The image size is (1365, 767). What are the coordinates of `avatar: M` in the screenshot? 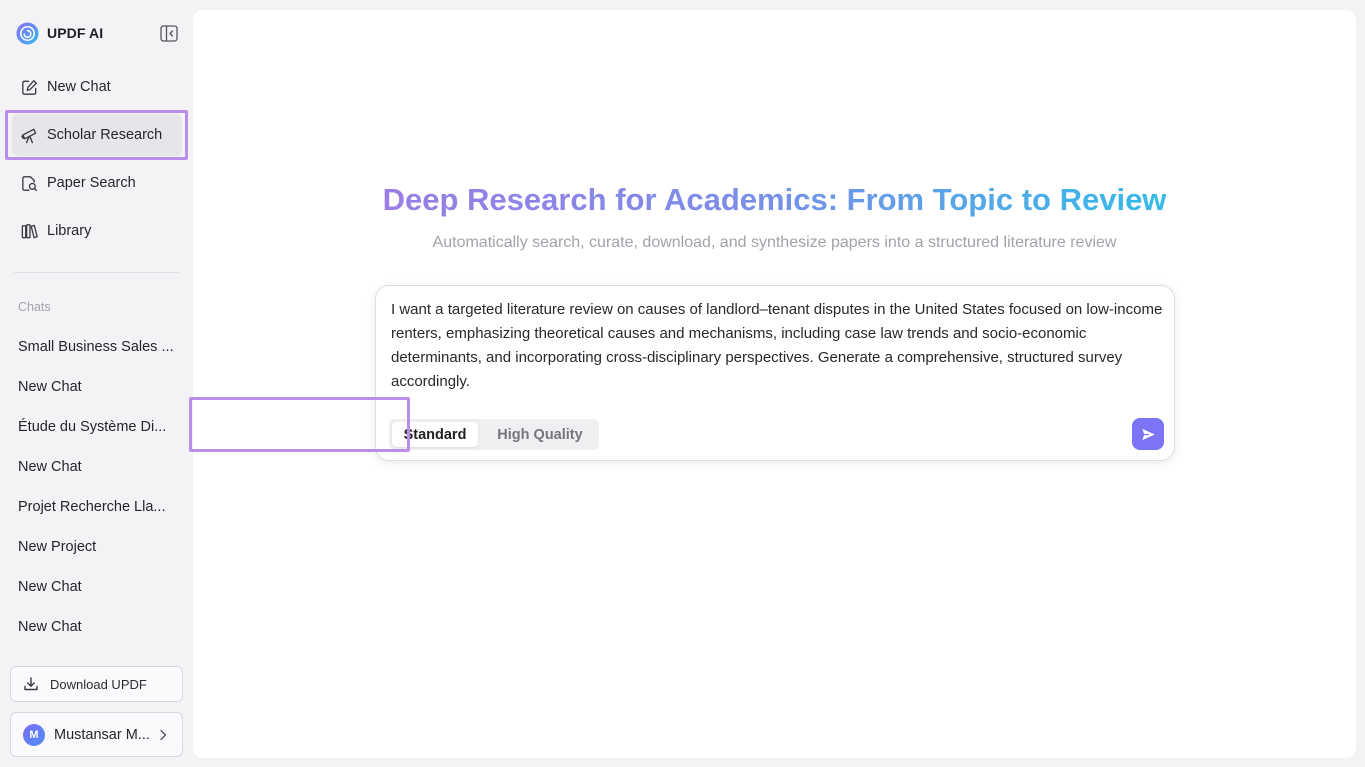 It's located at (34, 734).